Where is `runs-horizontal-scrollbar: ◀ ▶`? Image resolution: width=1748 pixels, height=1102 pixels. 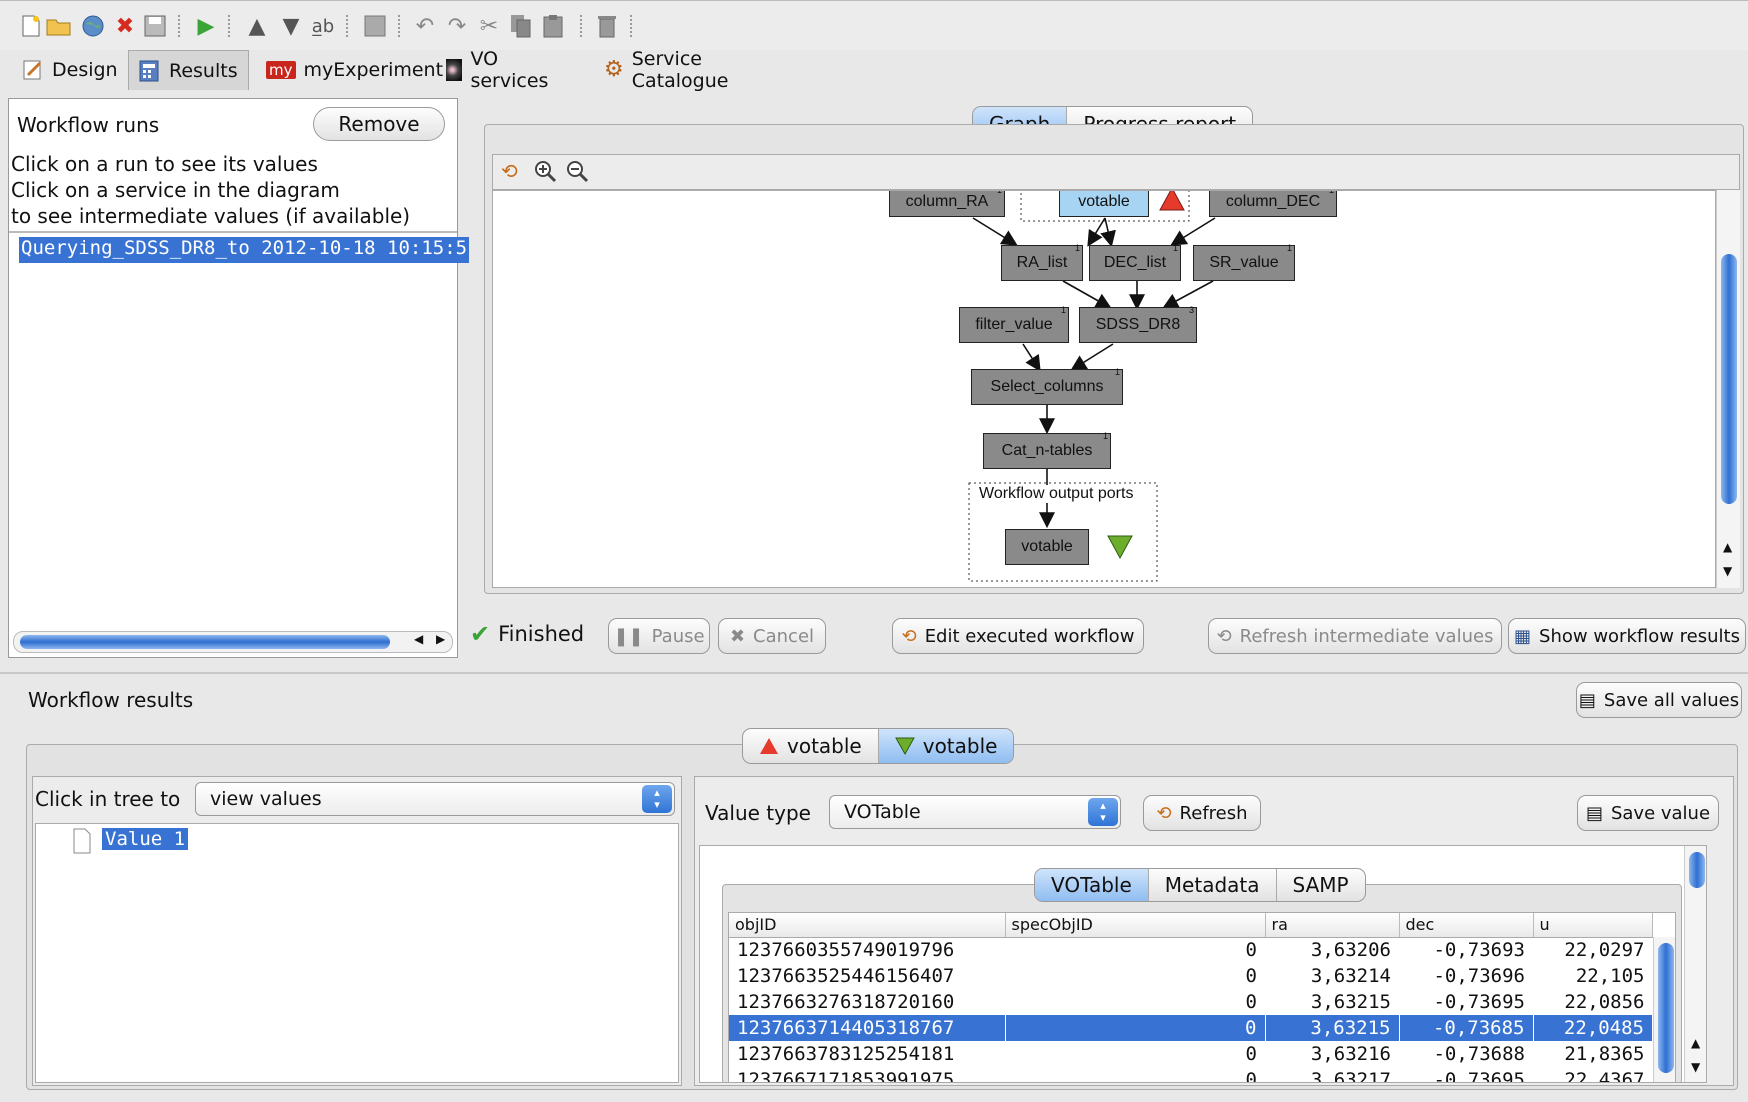 runs-horizontal-scrollbar: ◀ ▶ is located at coordinates (233, 642).